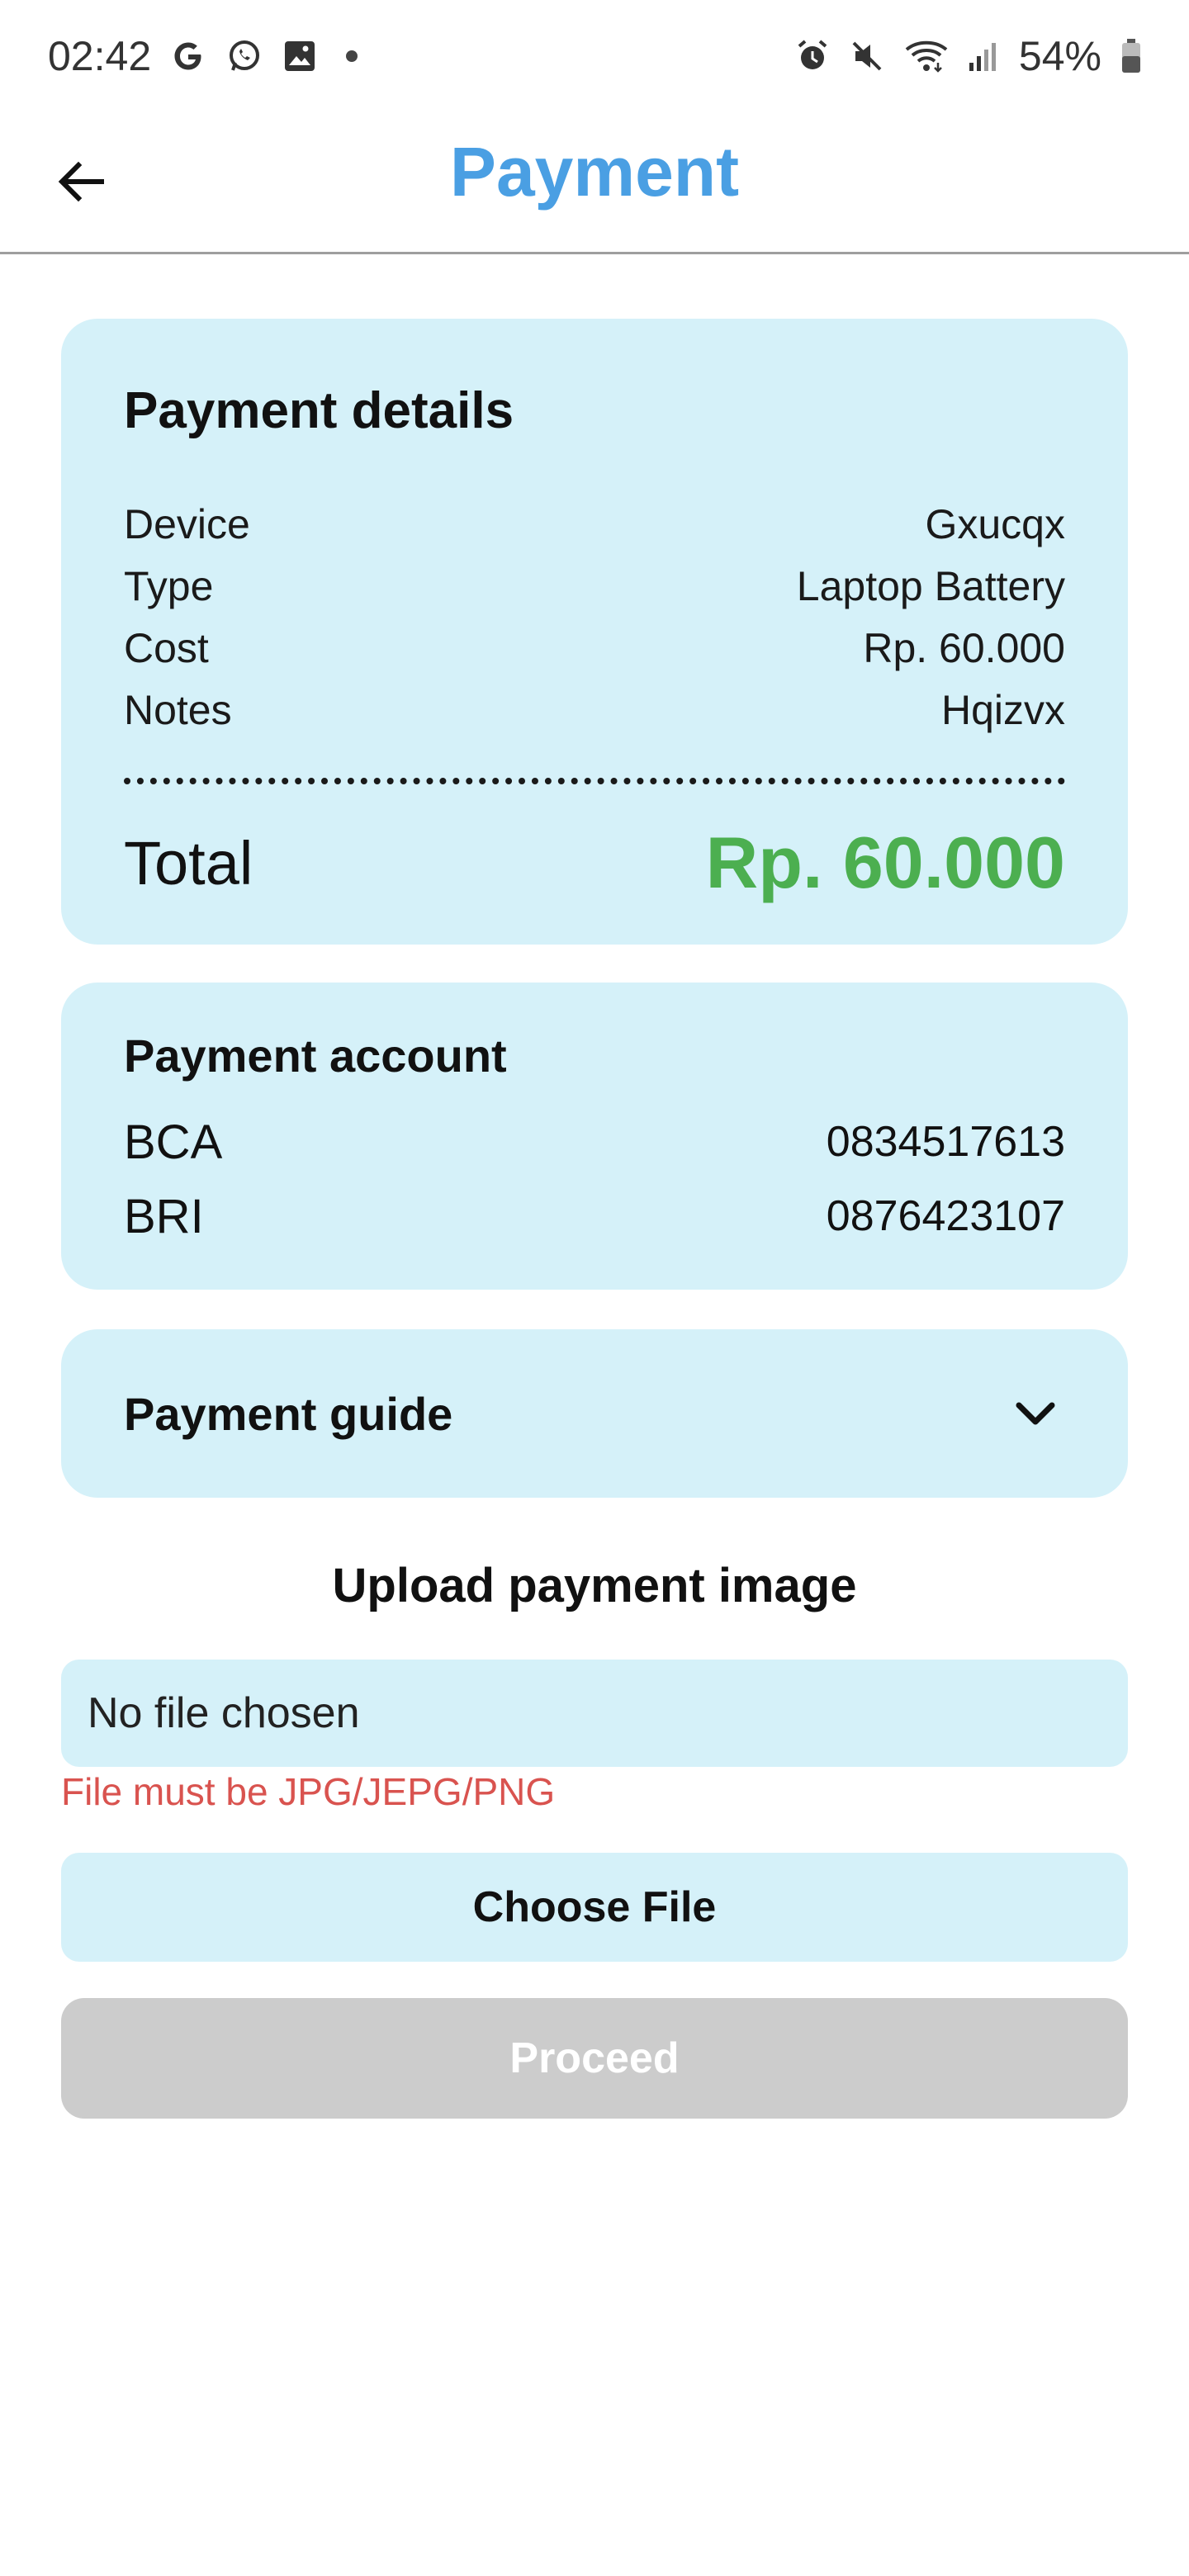 The width and height of the screenshot is (1189, 2576). I want to click on total-value: Rp. 60.000, so click(885, 862).